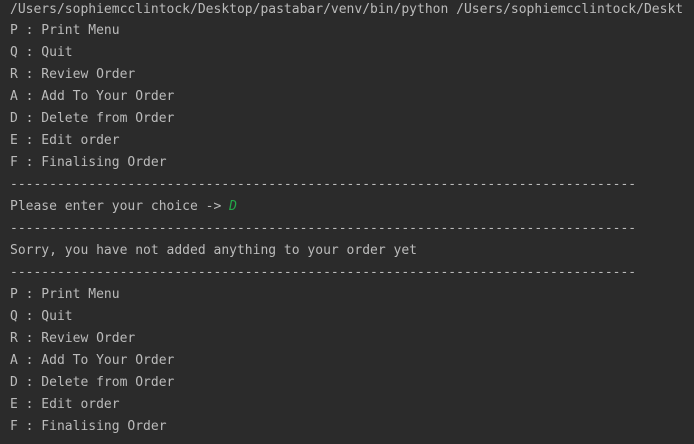 Image resolution: width=694 pixels, height=444 pixels. Describe the element at coordinates (233, 206) in the screenshot. I see `user-input-text: D` at that location.